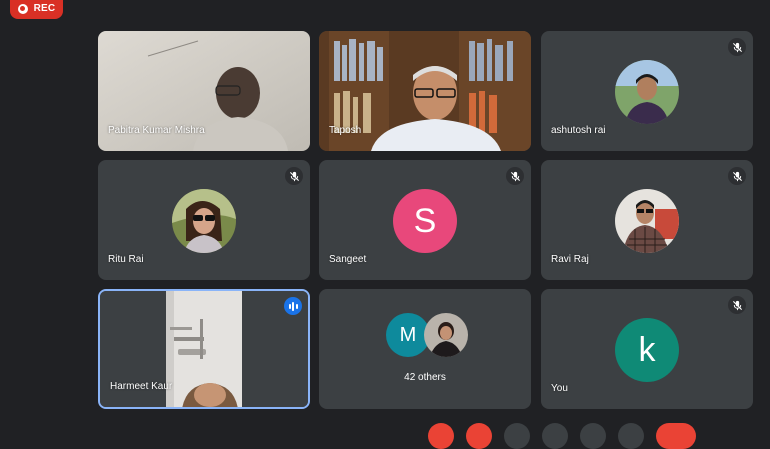 This screenshot has height=449, width=770. Describe the element at coordinates (22, 8) in the screenshot. I see `record-icon` at that location.